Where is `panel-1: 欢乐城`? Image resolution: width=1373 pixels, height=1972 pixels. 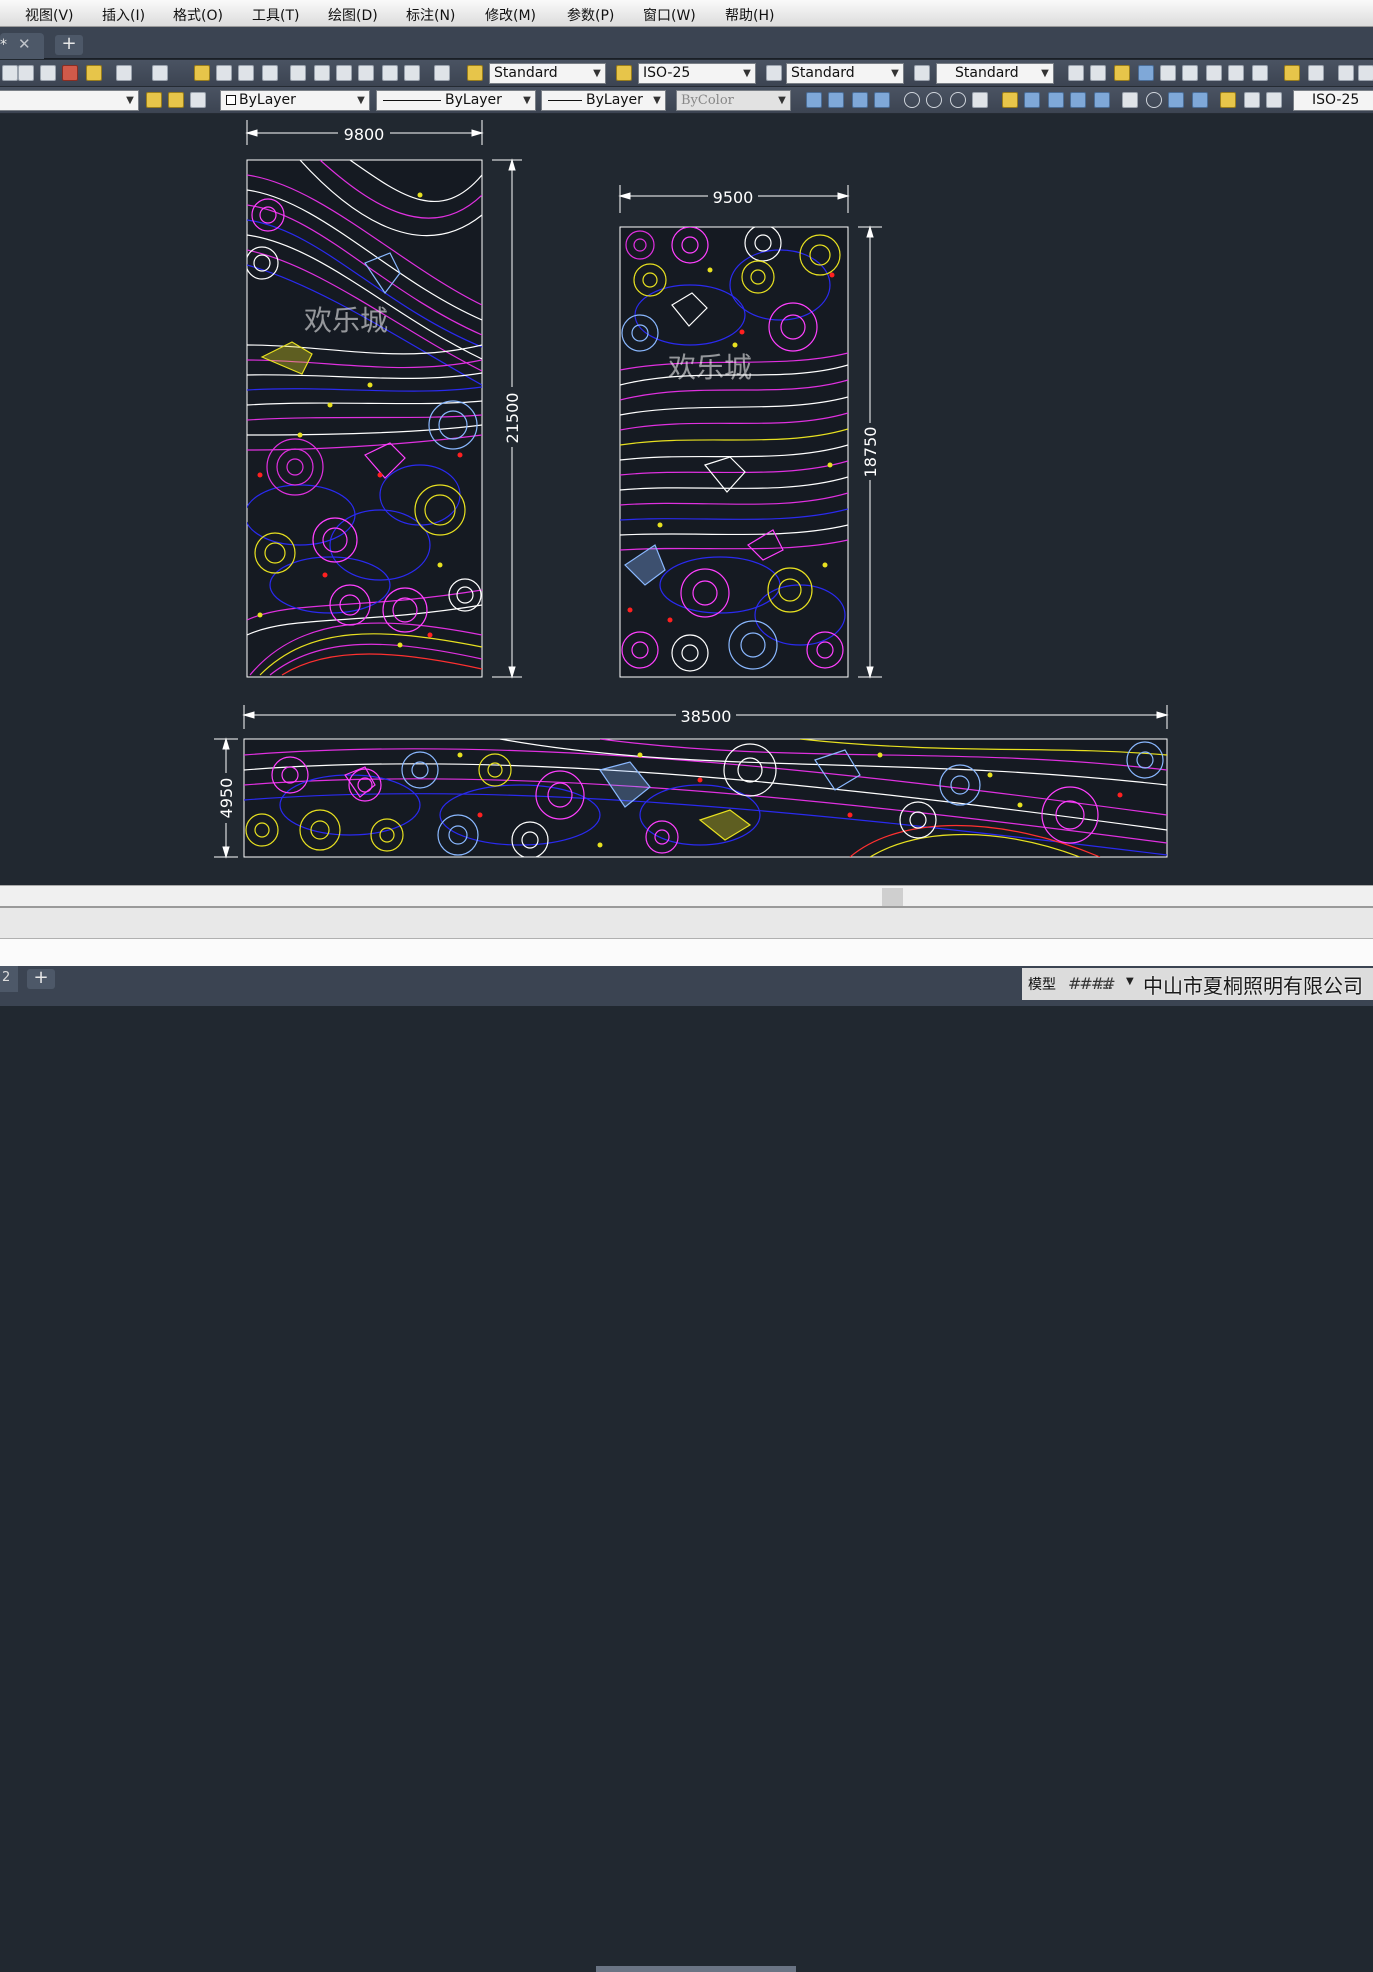
panel-1: 欢乐城 is located at coordinates (364, 418).